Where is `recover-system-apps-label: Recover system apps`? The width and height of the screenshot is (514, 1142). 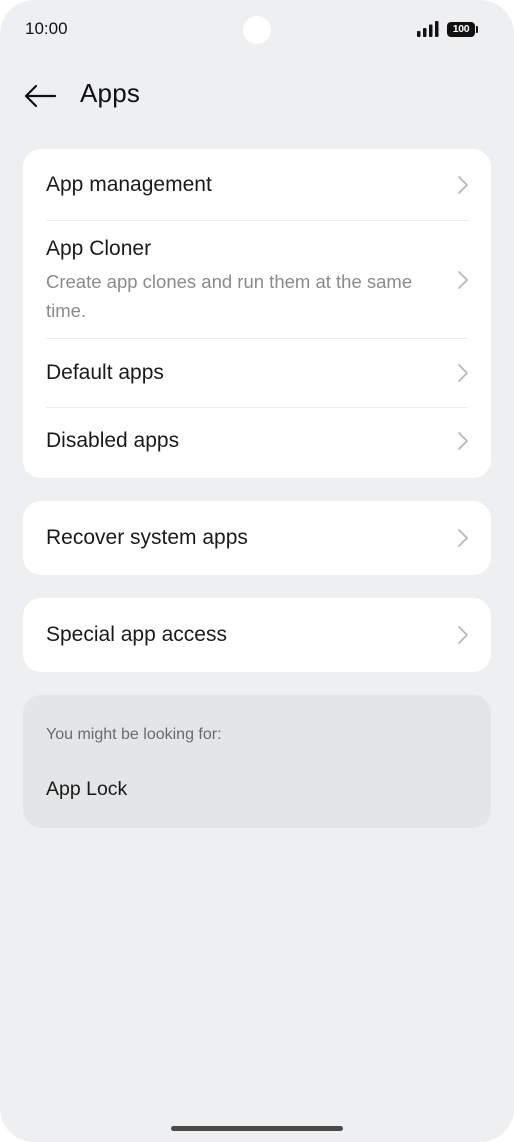
recover-system-apps-label: Recover system apps is located at coordinates (147, 537).